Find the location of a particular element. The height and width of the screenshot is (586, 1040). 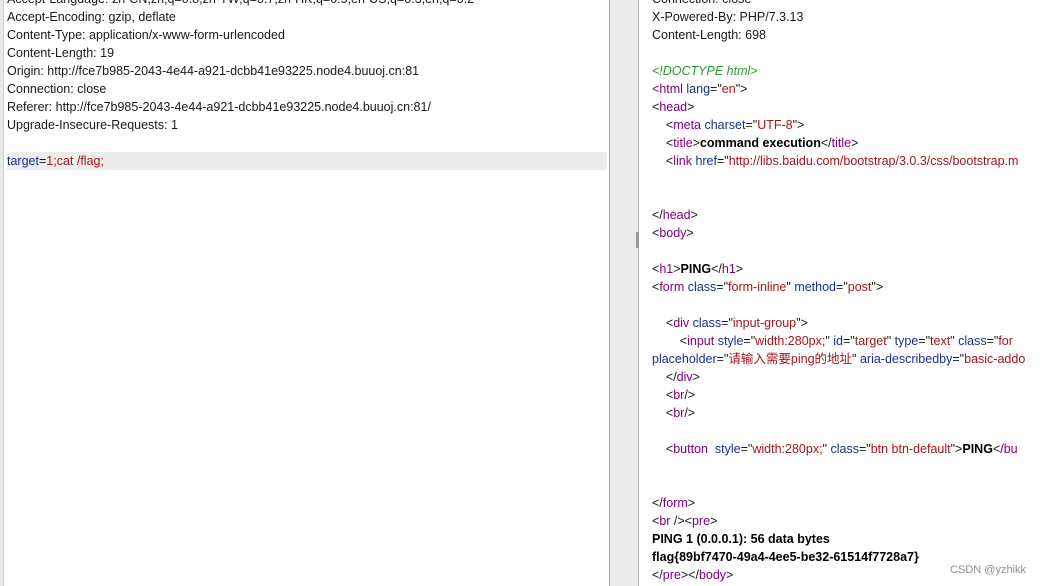

response-token: form is located at coordinates (673, 287).